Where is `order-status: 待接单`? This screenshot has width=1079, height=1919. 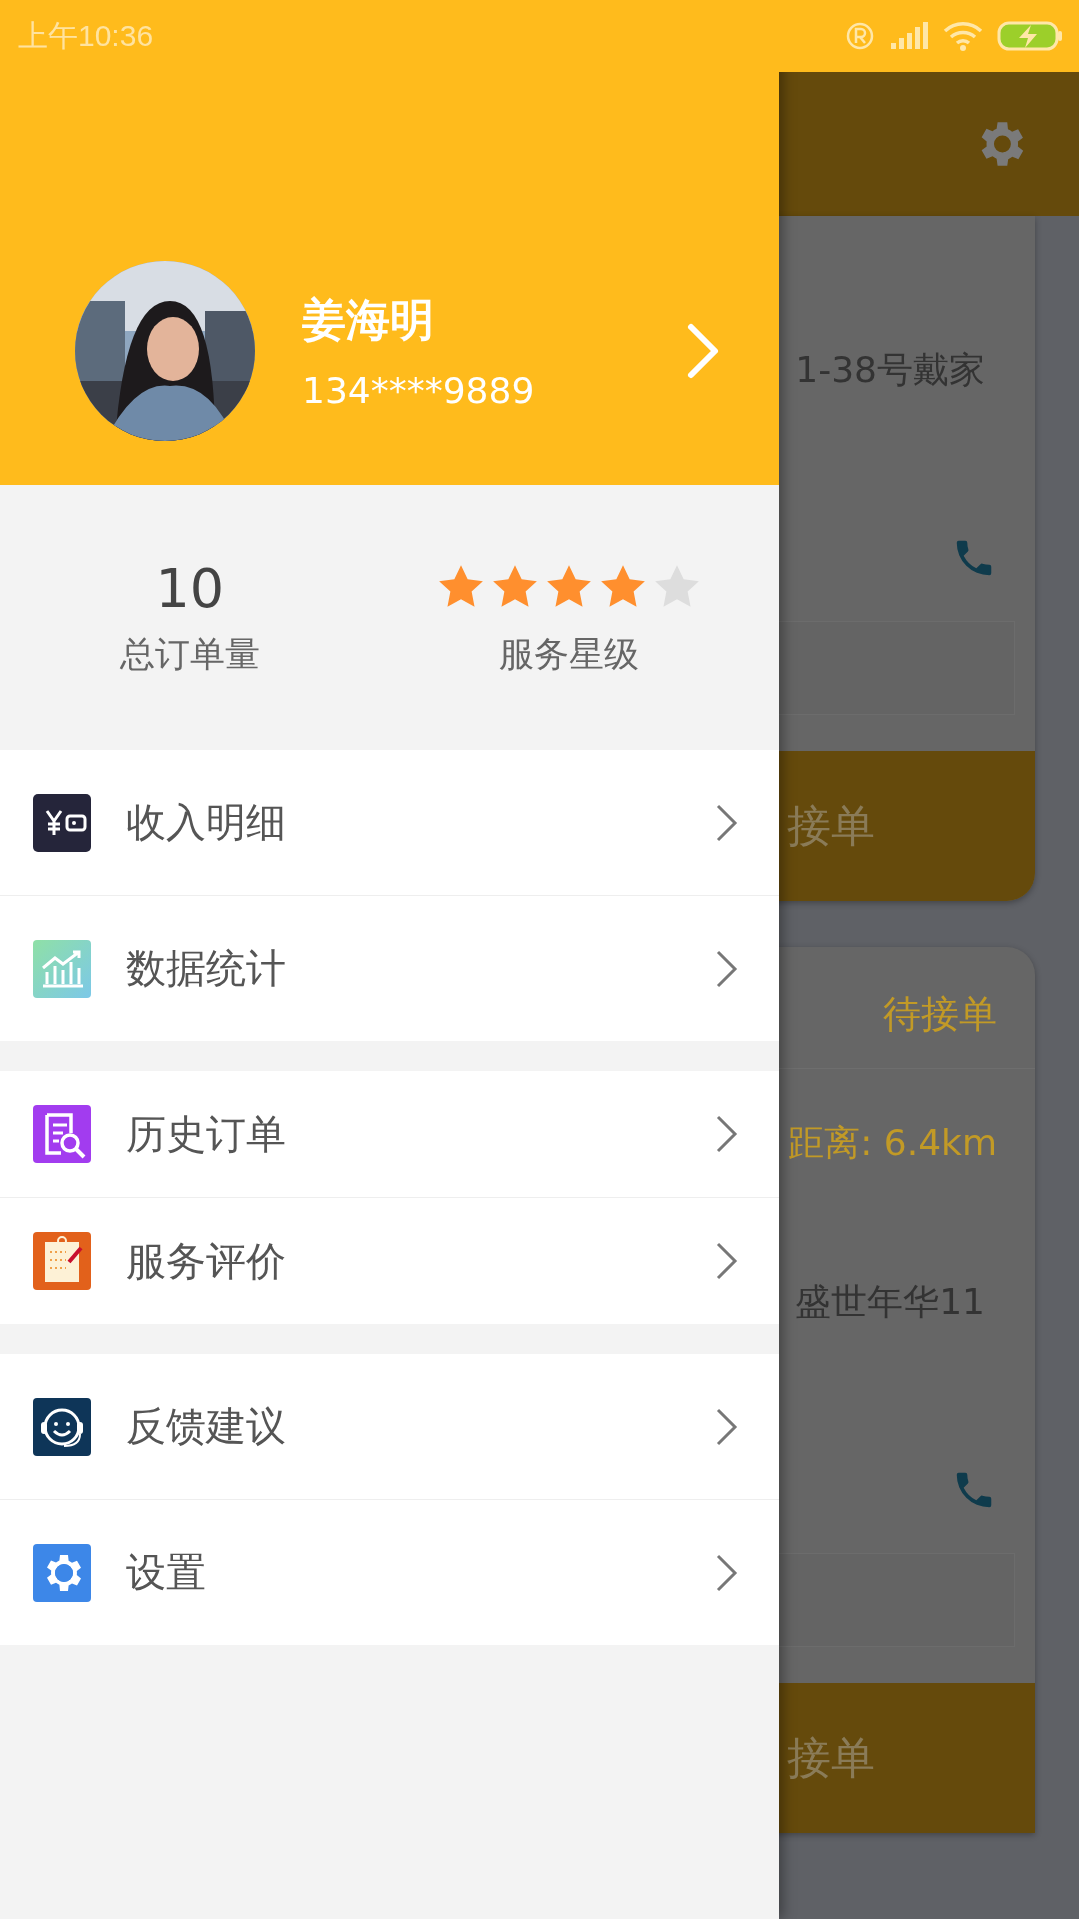
order-status: 待接单 is located at coordinates (940, 1014).